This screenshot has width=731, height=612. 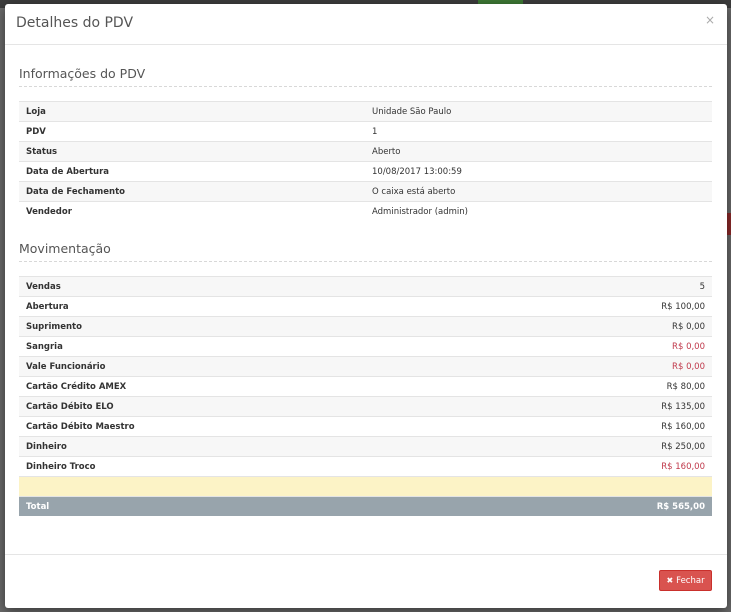 I want to click on info-row-value: 1, so click(x=538, y=131).